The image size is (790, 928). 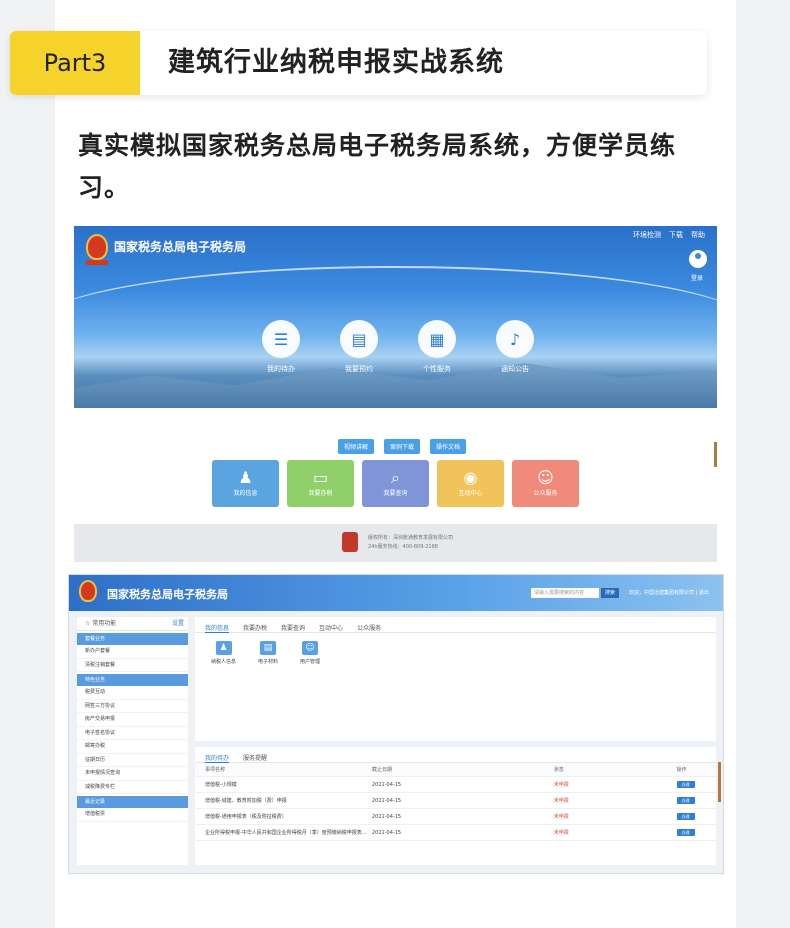 I want to click on tile-label: 我要办税, so click(x=320, y=493).